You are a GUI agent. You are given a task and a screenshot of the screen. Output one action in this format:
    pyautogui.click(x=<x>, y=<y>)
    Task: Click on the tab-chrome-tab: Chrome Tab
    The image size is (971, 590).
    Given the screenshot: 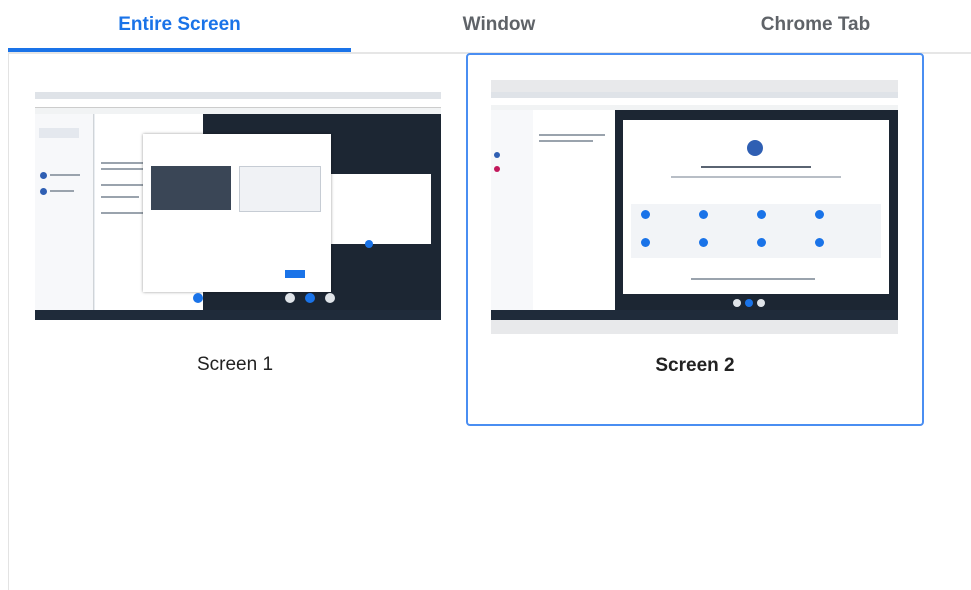 What is the action you would take?
    pyautogui.click(x=814, y=25)
    